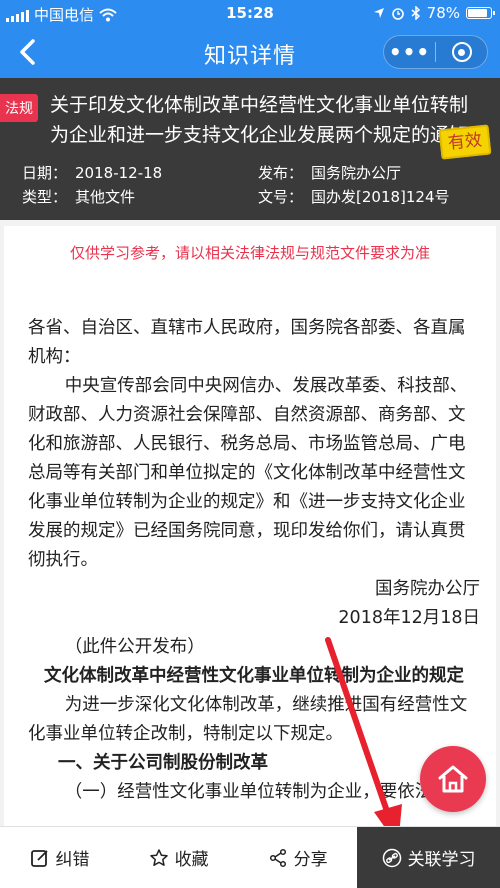  Describe the element at coordinates (72, 860) in the screenshot. I see `correct-label: 纠错` at that location.